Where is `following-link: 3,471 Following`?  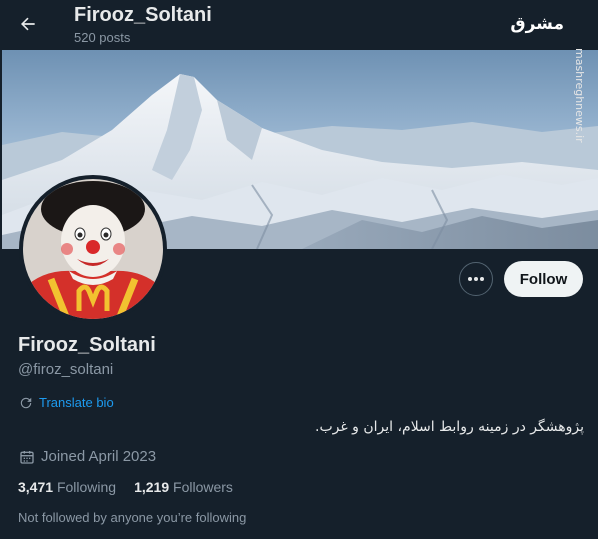
following-link: 3,471 Following is located at coordinates (67, 487).